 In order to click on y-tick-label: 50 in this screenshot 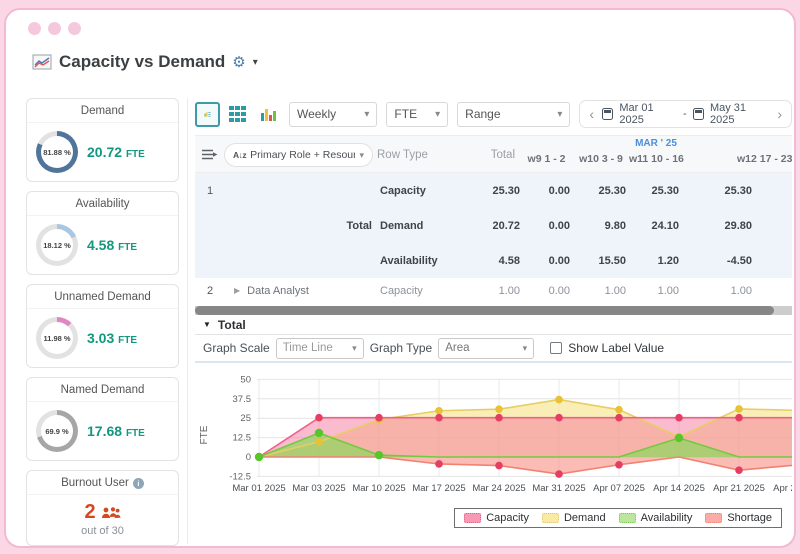, I will do `click(245, 379)`.